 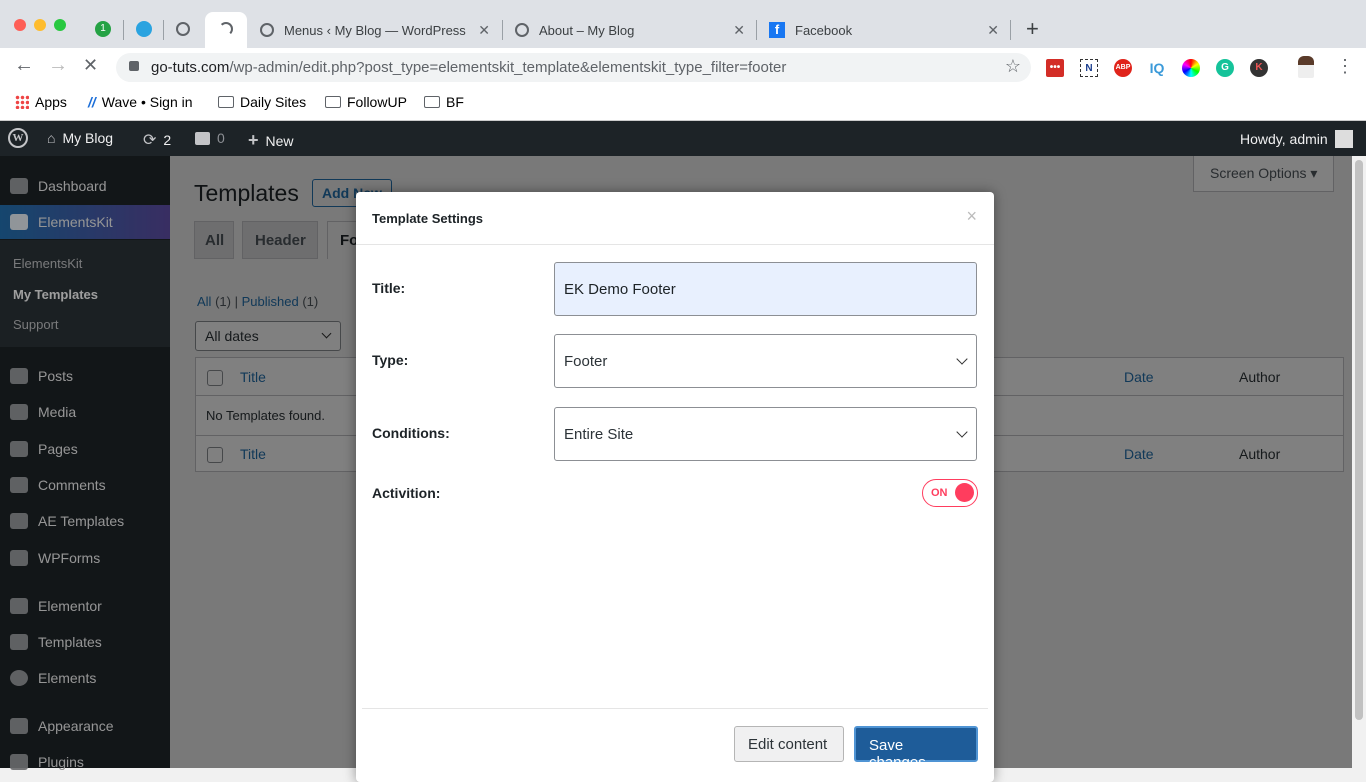 What do you see at coordinates (150, 140) in the screenshot?
I see `updates-icon: ⟳` at bounding box center [150, 140].